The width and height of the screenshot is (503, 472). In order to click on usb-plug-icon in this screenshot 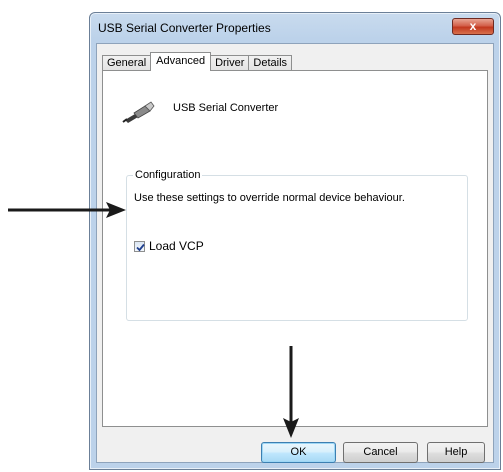, I will do `click(138, 112)`.